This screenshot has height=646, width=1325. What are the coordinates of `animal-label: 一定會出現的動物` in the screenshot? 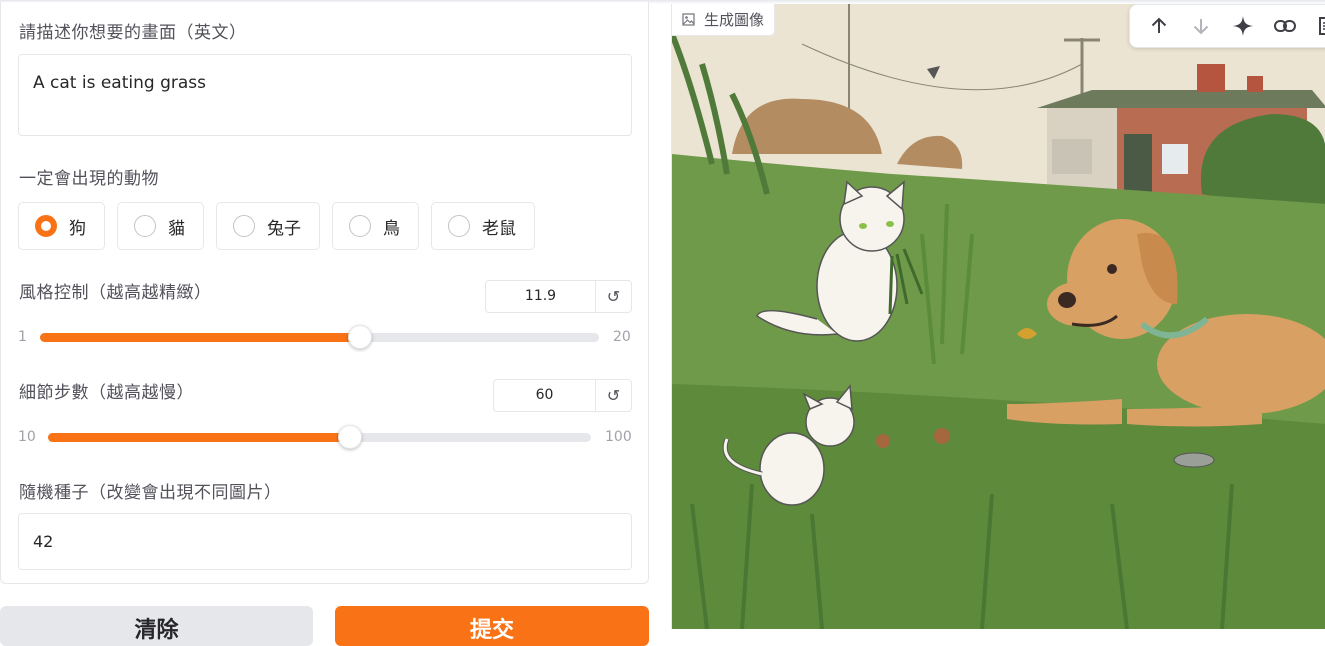 It's located at (89, 179).